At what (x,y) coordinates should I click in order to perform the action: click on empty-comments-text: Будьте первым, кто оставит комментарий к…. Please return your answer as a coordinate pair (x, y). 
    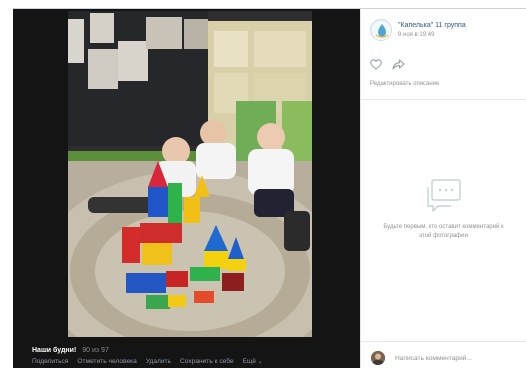
    Looking at the image, I should click on (443, 231).